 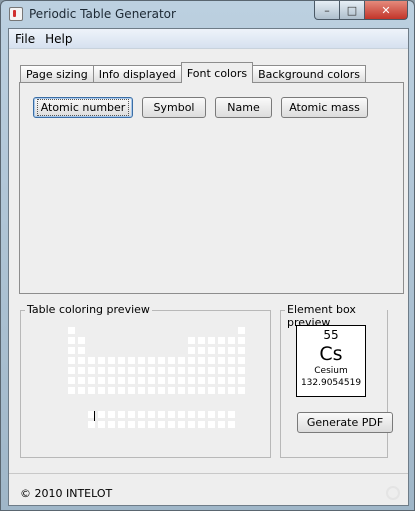 What do you see at coordinates (217, 72) in the screenshot?
I see `tab-font-colors: Font colors` at bounding box center [217, 72].